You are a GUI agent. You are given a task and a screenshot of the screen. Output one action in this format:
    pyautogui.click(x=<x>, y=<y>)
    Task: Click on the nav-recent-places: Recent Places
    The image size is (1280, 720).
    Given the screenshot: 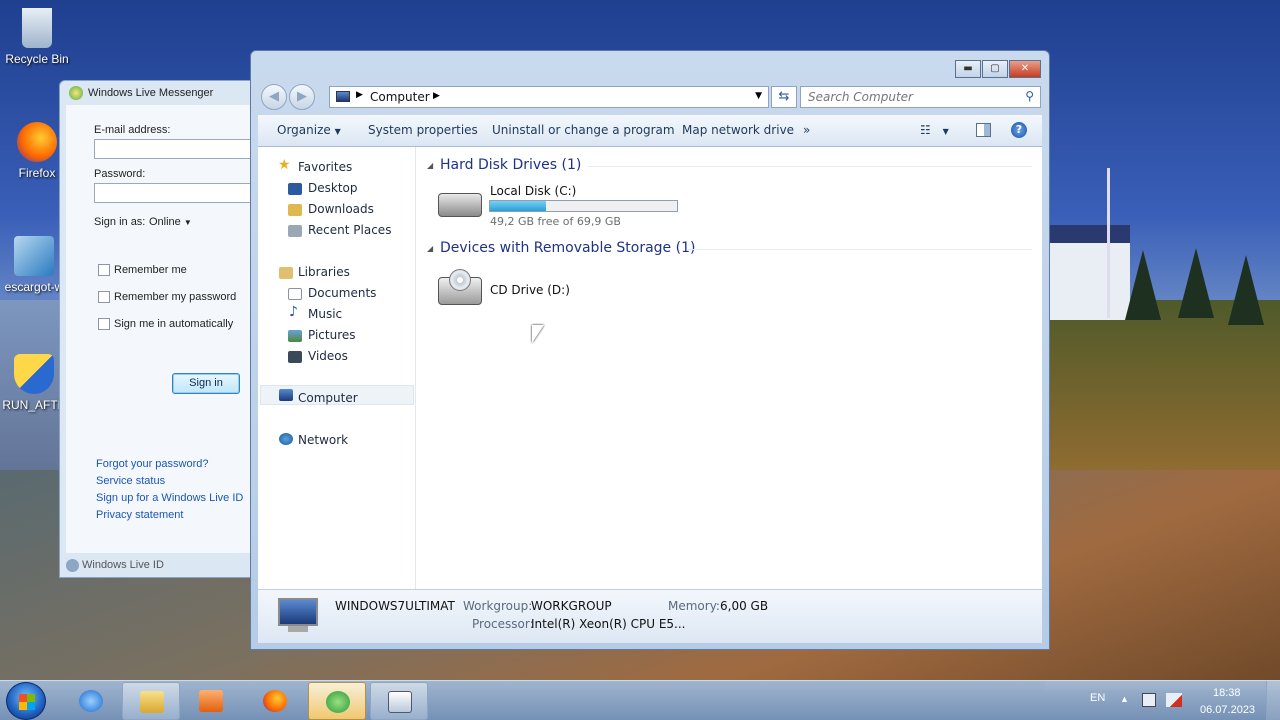 What is the action you would take?
    pyautogui.click(x=349, y=230)
    